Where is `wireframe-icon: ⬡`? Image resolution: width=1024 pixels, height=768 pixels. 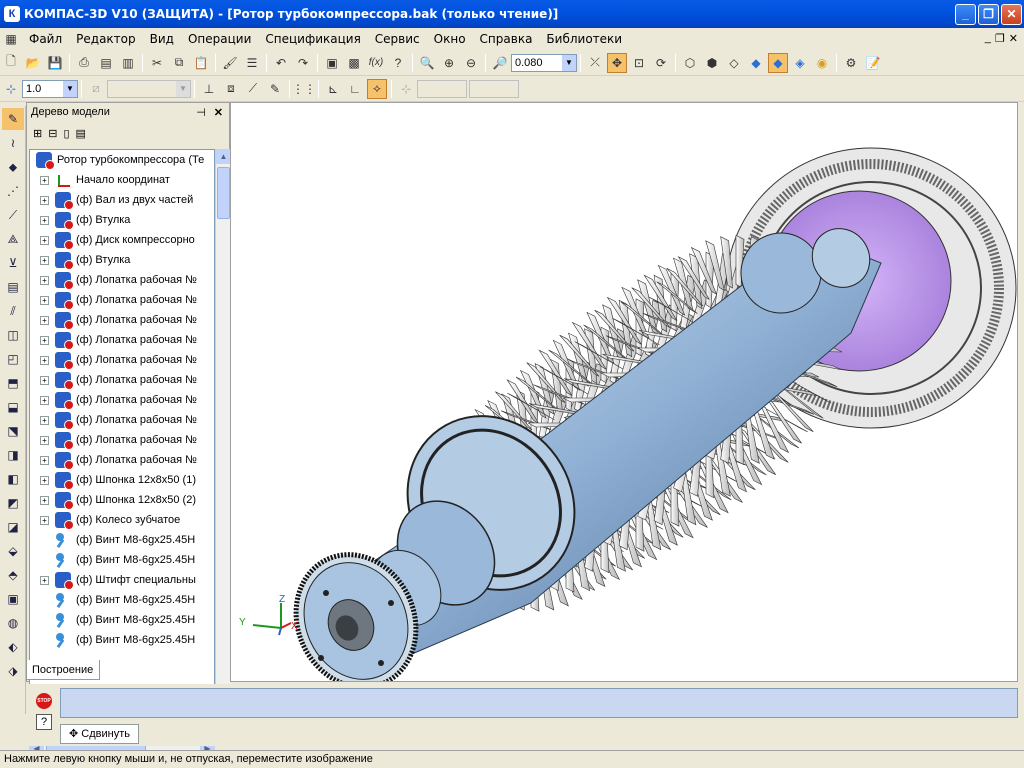
wireframe-icon: ⬡ is located at coordinates (690, 63).